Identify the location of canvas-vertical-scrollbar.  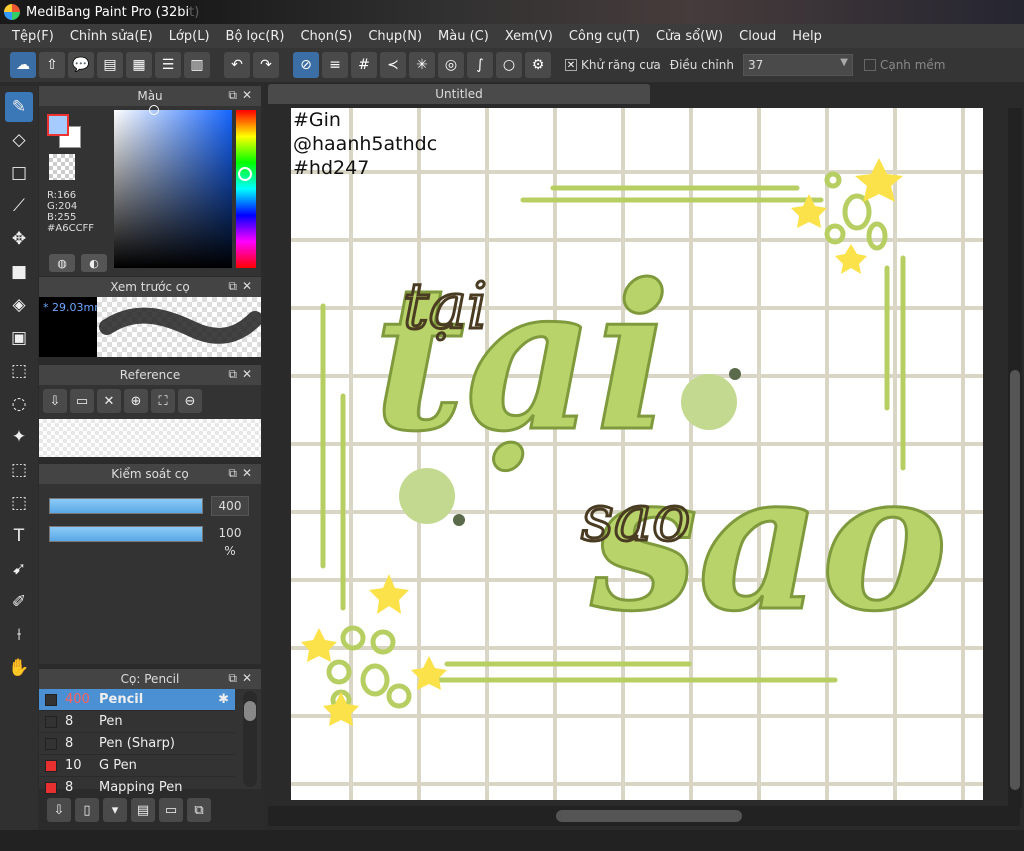
(1015, 458).